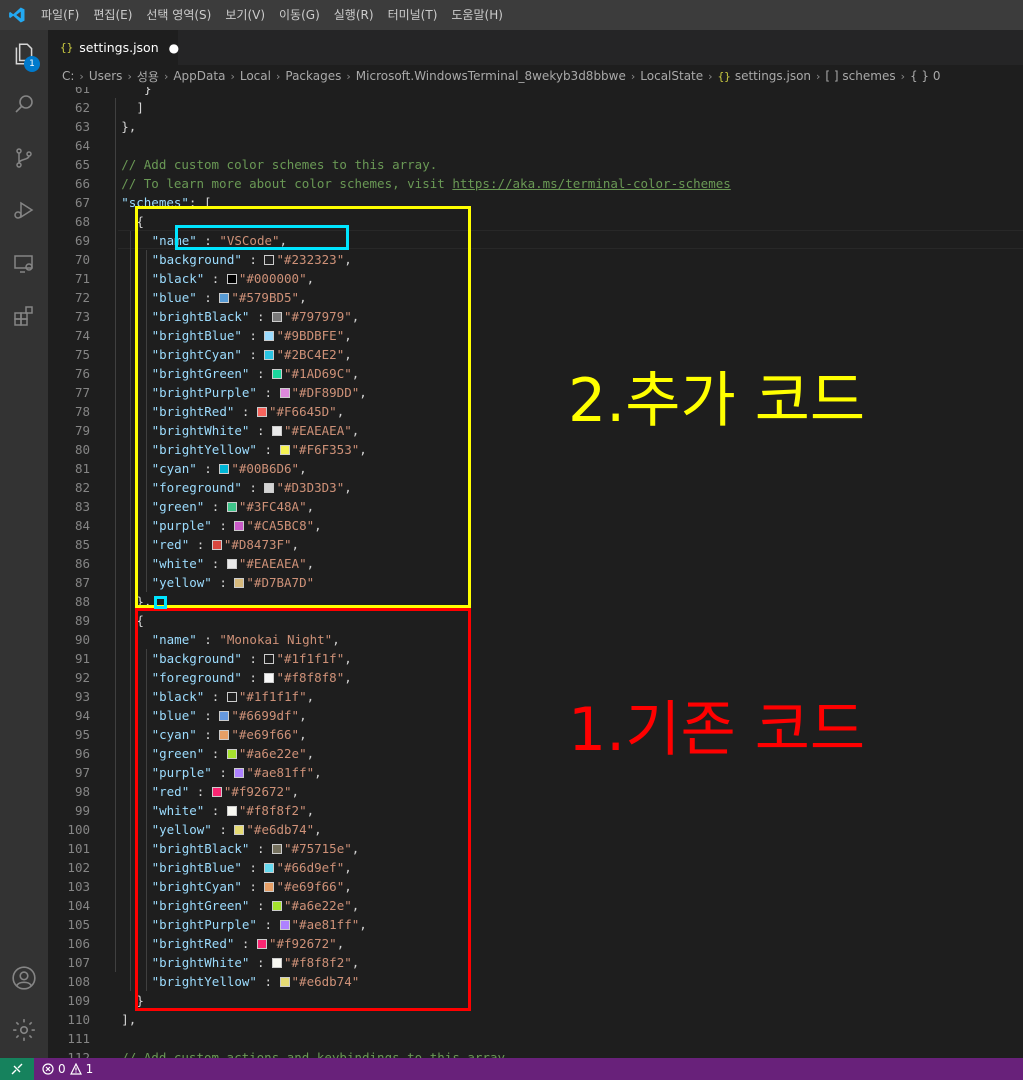 Image resolution: width=1023 pixels, height=1080 pixels. I want to click on line-number: 112, so click(78, 1054).